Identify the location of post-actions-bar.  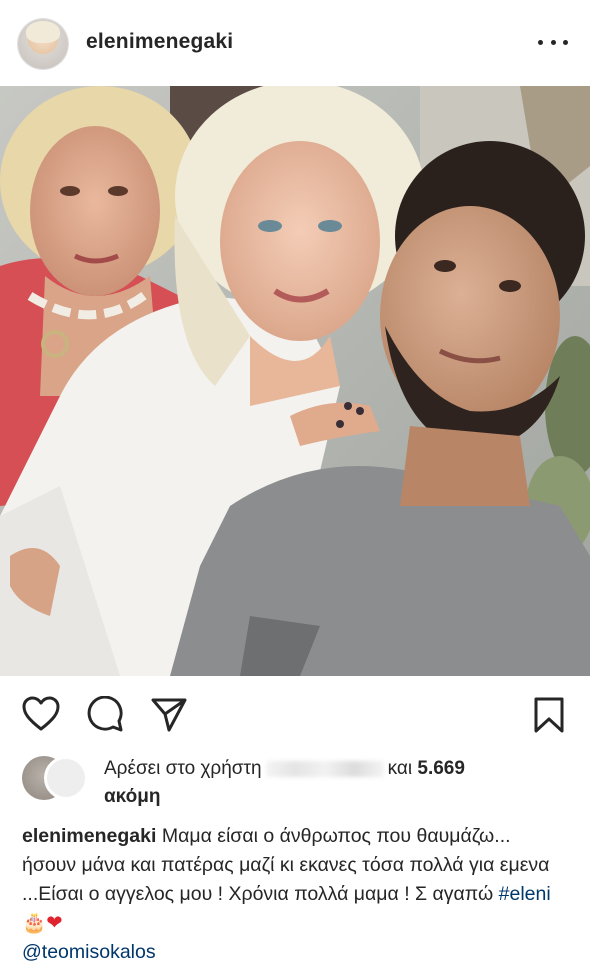
(295, 713).